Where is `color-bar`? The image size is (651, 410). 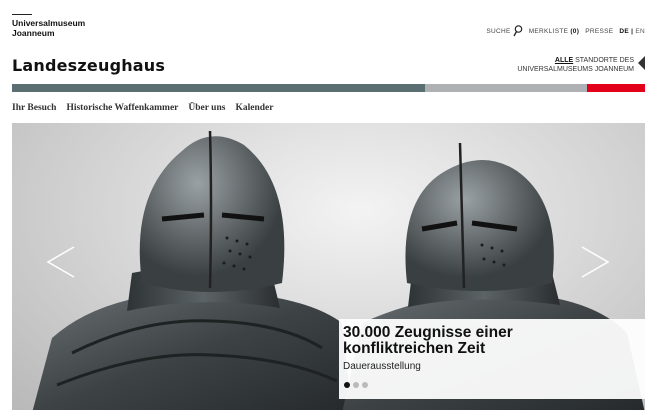
color-bar is located at coordinates (328, 88).